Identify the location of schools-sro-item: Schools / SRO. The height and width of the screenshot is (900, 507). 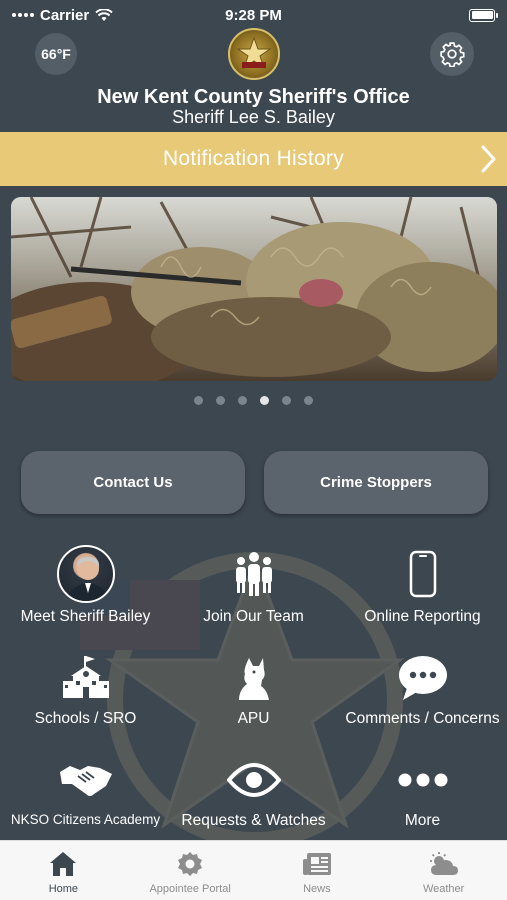
(85, 689).